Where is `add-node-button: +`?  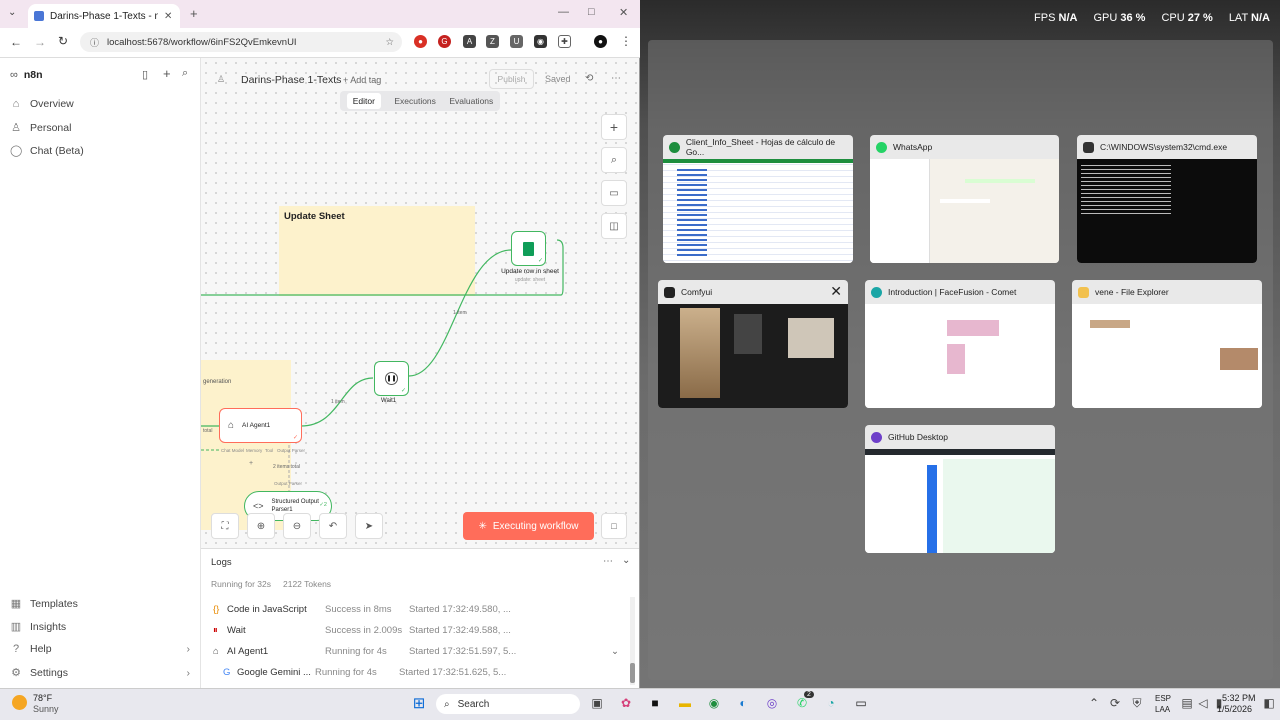
add-node-button: + is located at coordinates (614, 127).